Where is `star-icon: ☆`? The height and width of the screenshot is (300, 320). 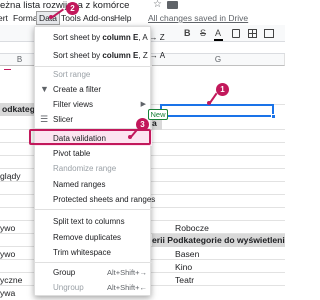 star-icon: ☆ is located at coordinates (157, 5).